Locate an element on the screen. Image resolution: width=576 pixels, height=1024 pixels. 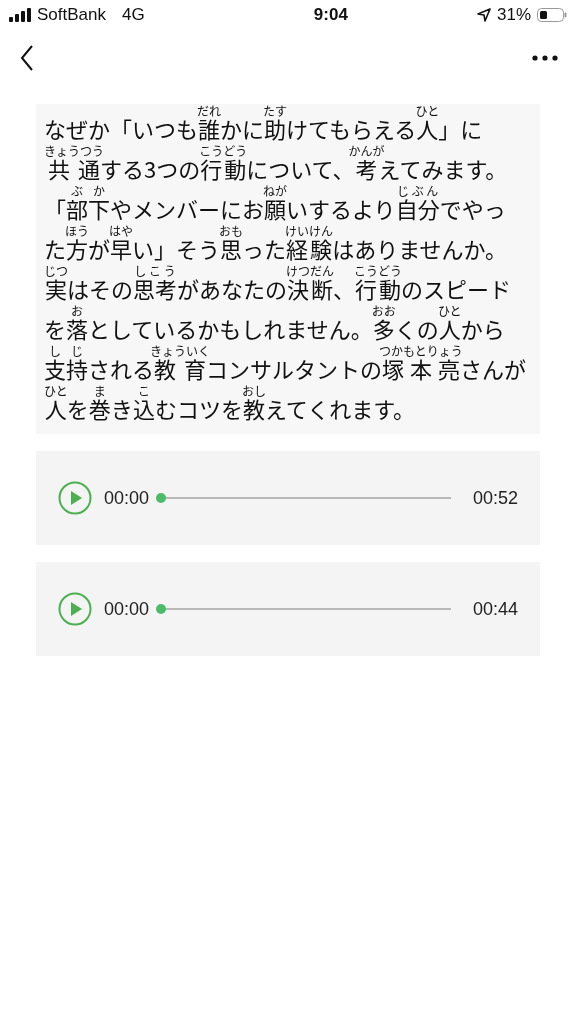
signal-icon is located at coordinates (20, 15).